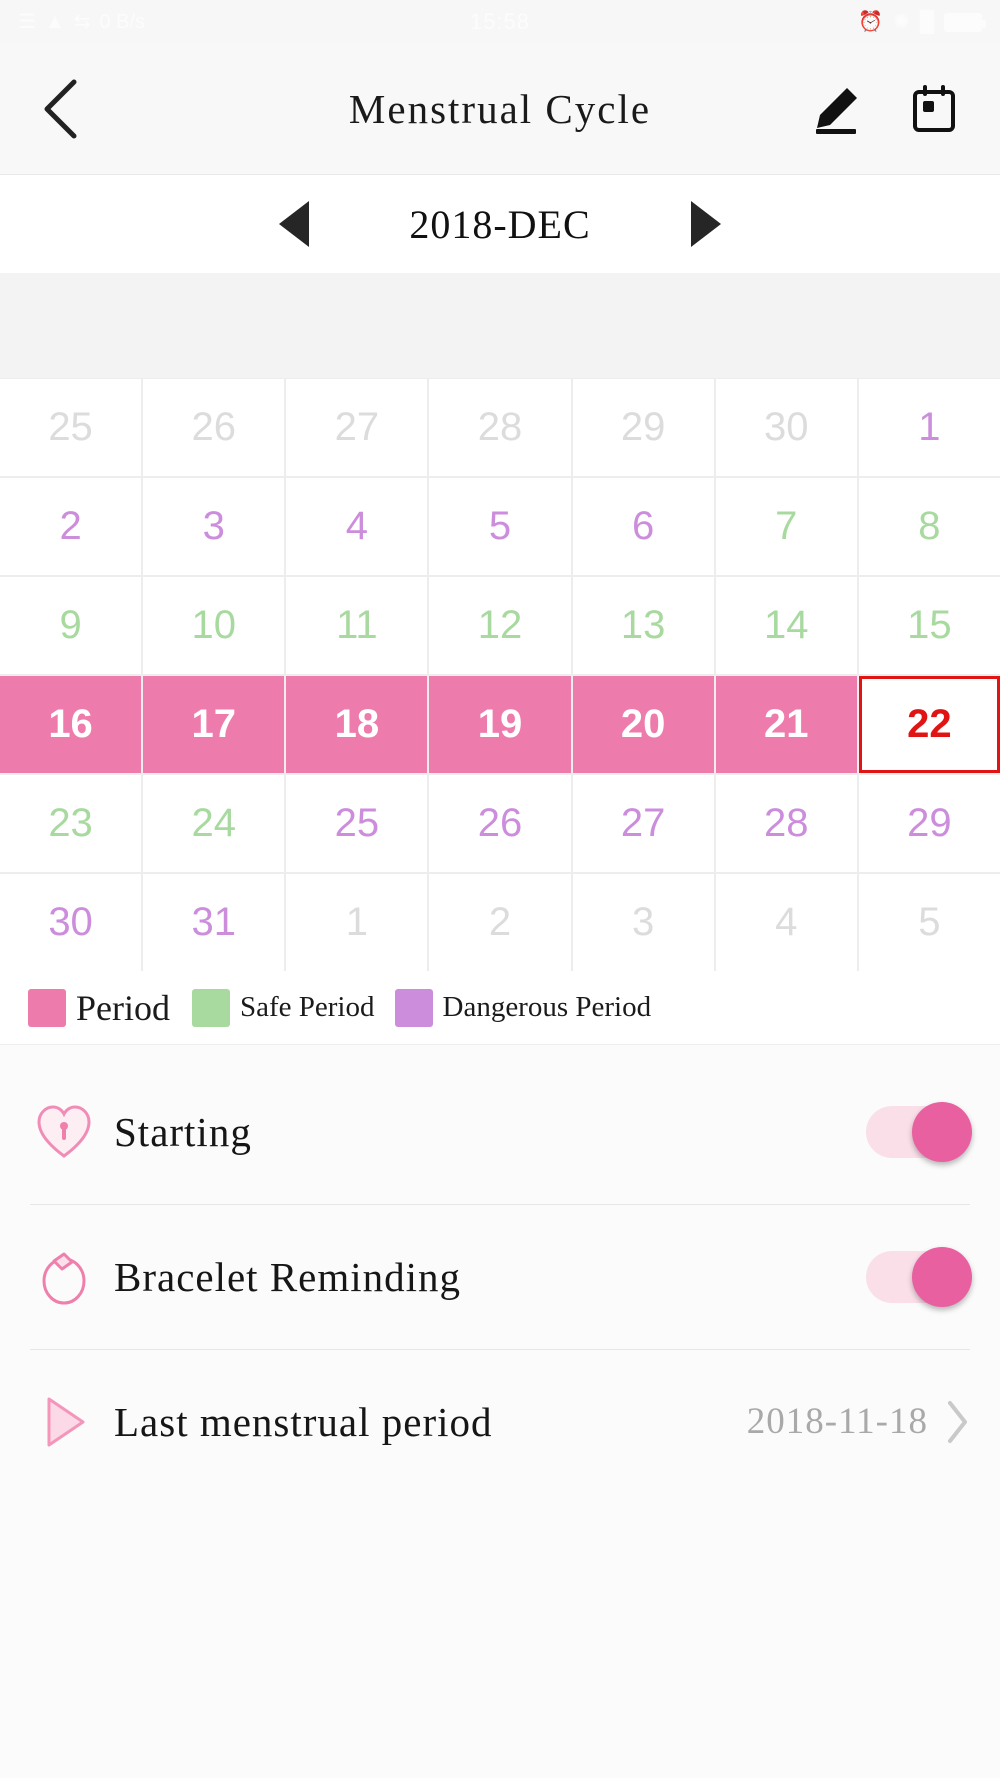  Describe the element at coordinates (500, 1421) in the screenshot. I see `setting-row-last-menstrual-period: Last menstrual period 2018-11-18` at that location.